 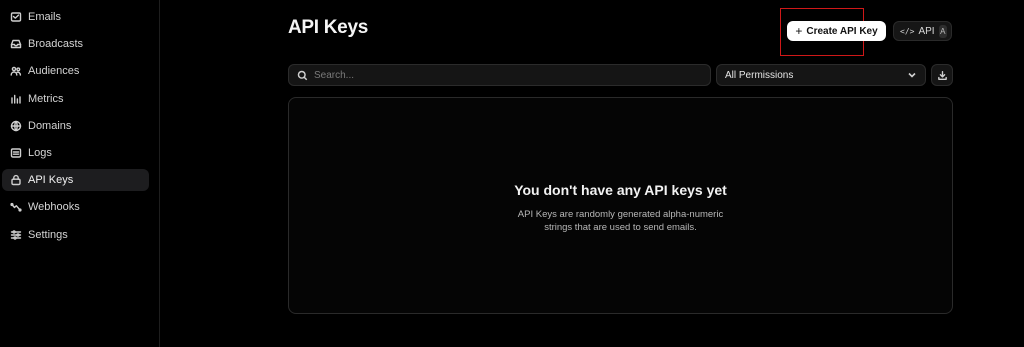 I want to click on sidebar-item-label: Domains, so click(x=50, y=125).